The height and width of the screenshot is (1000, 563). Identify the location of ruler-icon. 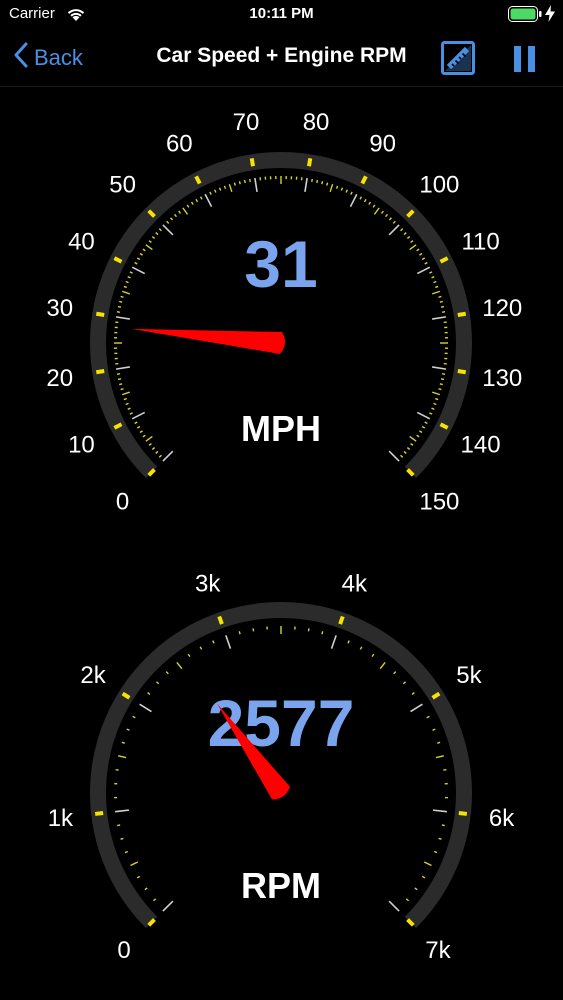
(458, 58).